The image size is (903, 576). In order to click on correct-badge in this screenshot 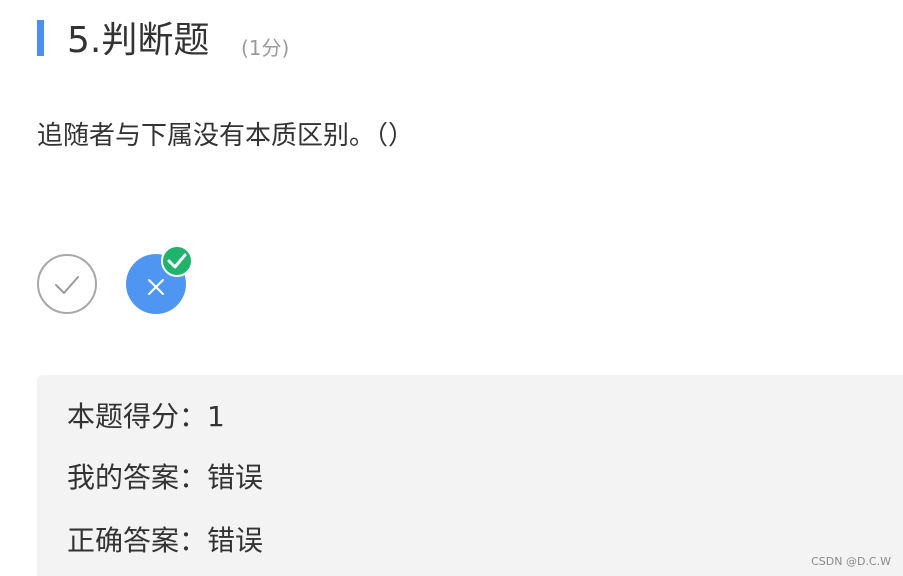, I will do `click(177, 261)`.